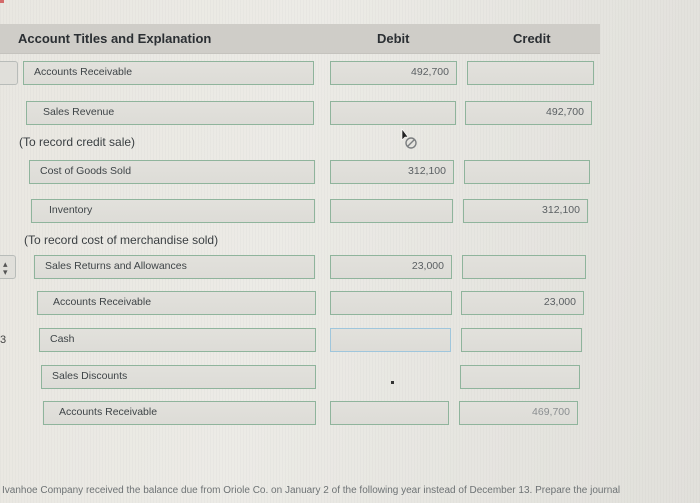 Image resolution: width=700 pixels, height=503 pixels. What do you see at coordinates (532, 38) in the screenshot?
I see `header-credit: Credit` at bounding box center [532, 38].